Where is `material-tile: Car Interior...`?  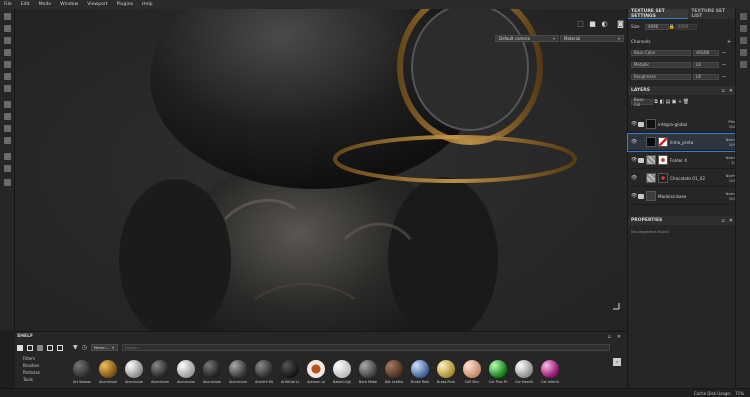
material-tile: Car Interior... is located at coordinates (550, 372).